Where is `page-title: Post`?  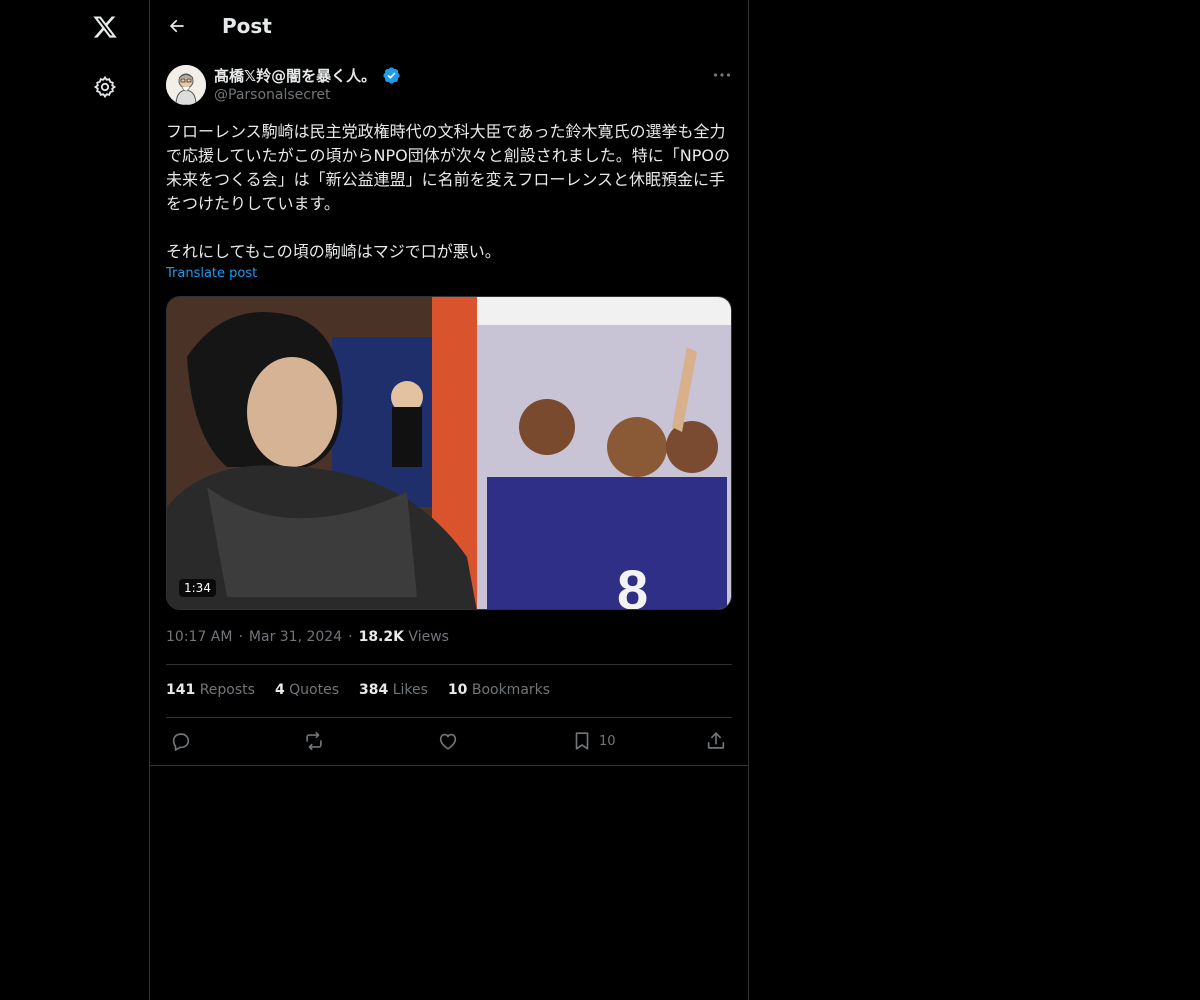 page-title: Post is located at coordinates (247, 26).